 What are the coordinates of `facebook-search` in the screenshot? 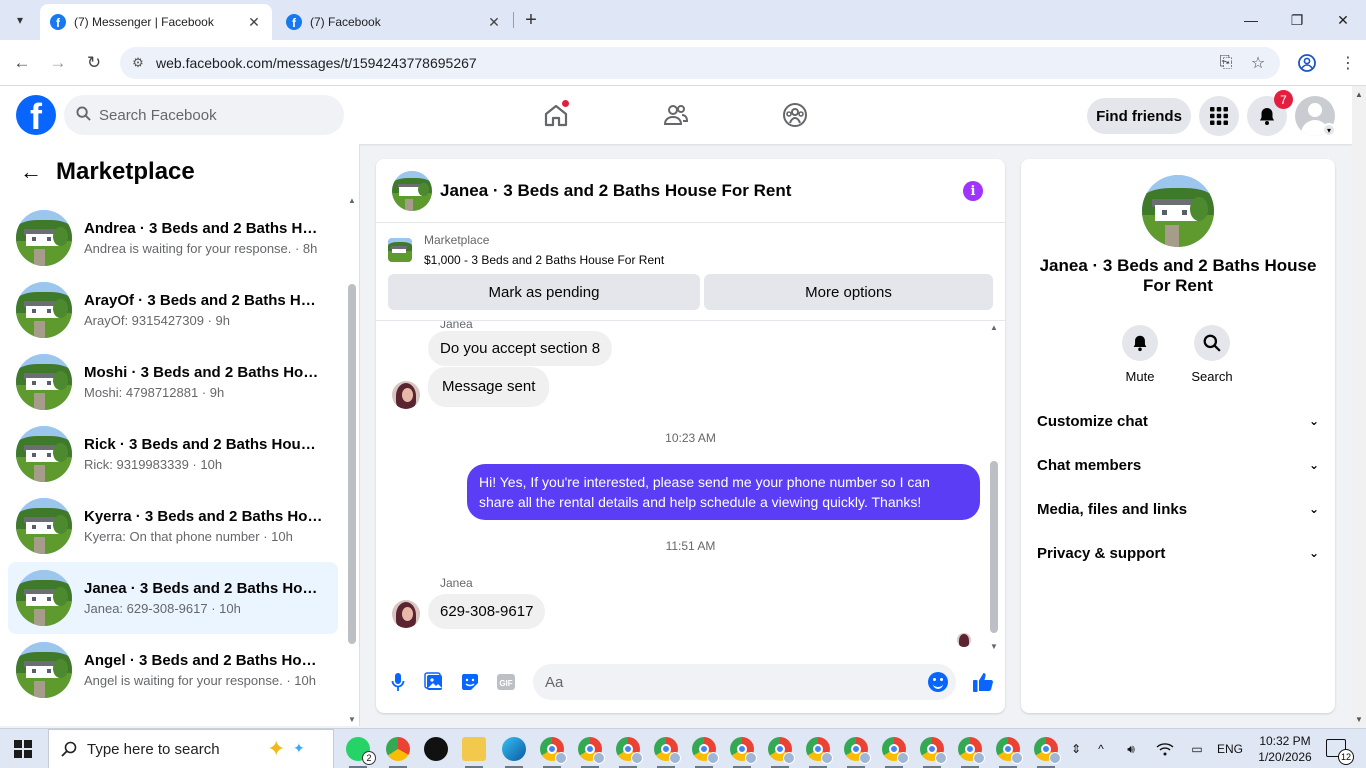 It's located at (204, 115).